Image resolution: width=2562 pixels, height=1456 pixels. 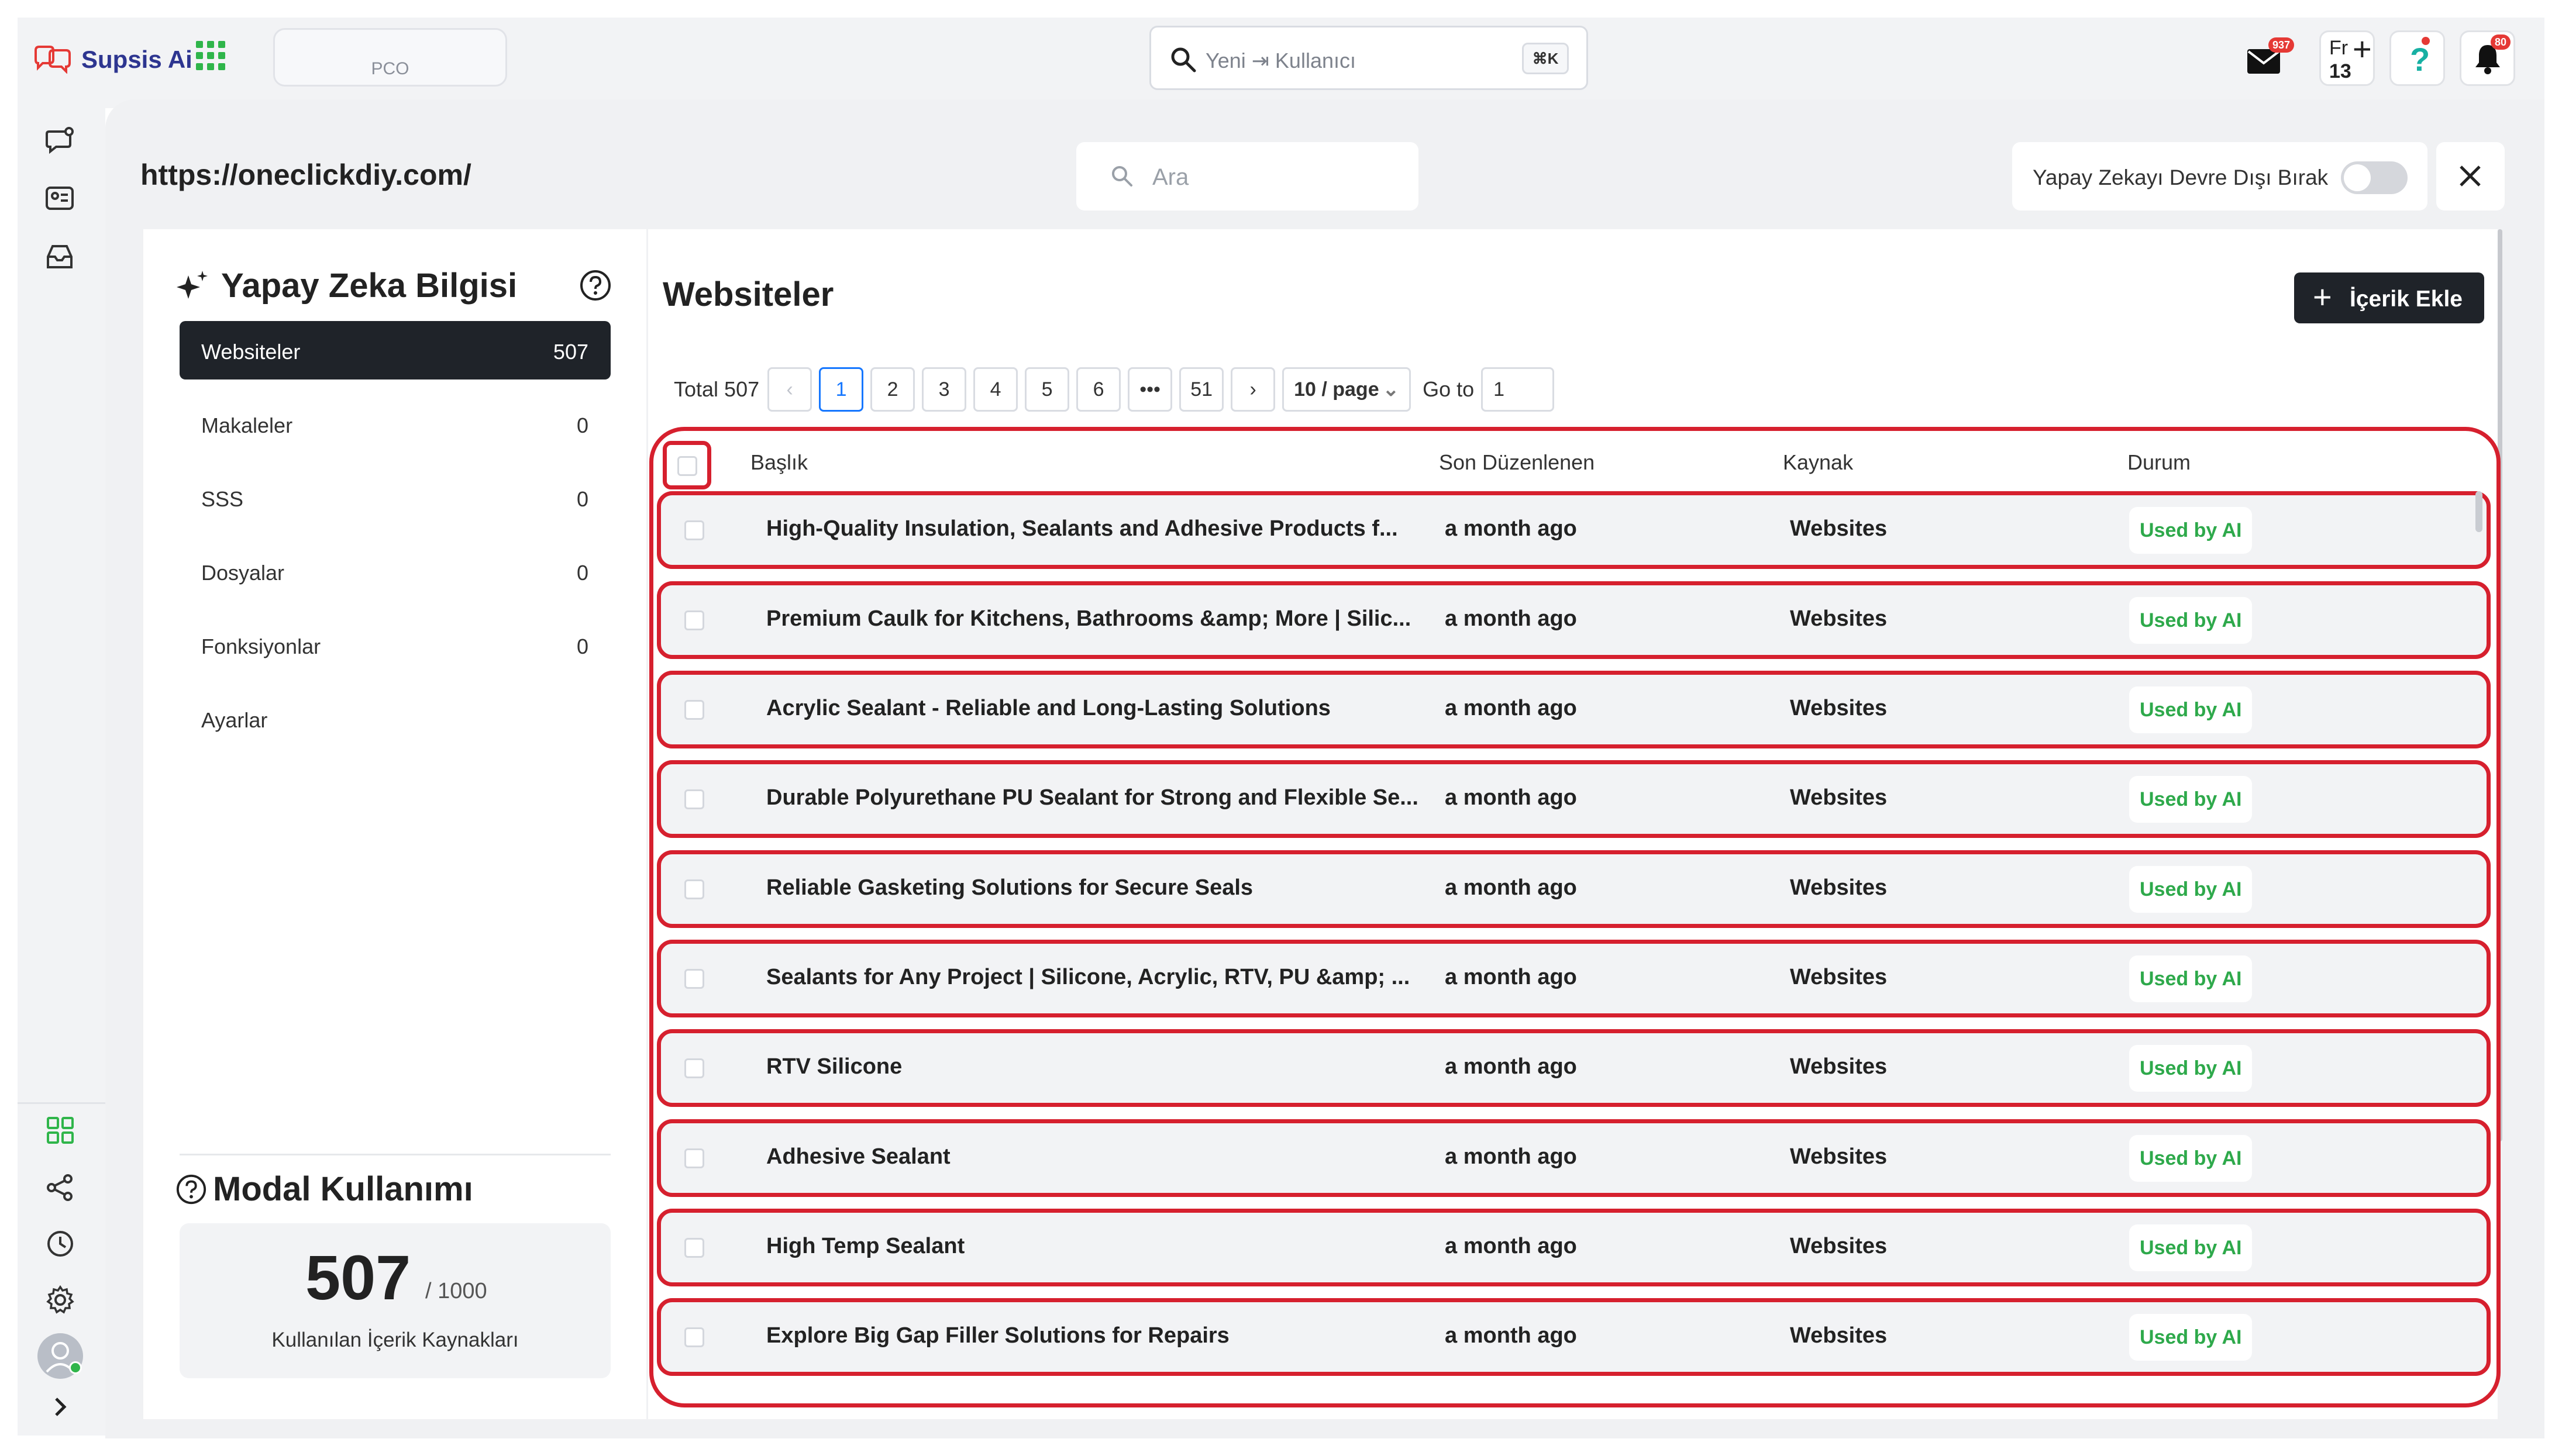 I want to click on ai-toggle-switch, so click(x=2374, y=177).